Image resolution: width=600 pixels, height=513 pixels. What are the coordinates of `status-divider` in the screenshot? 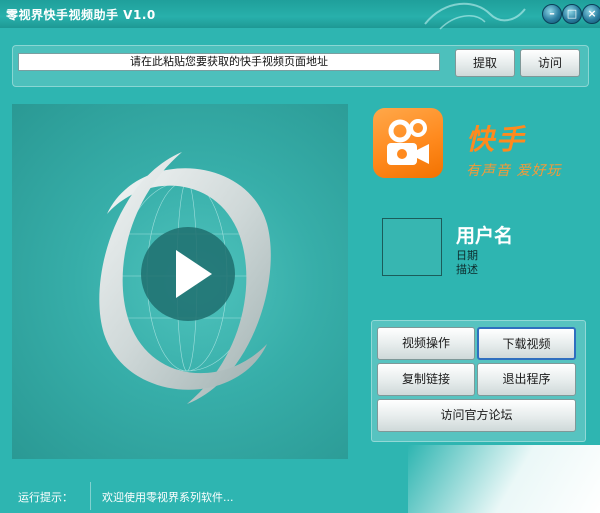 It's located at (90, 496).